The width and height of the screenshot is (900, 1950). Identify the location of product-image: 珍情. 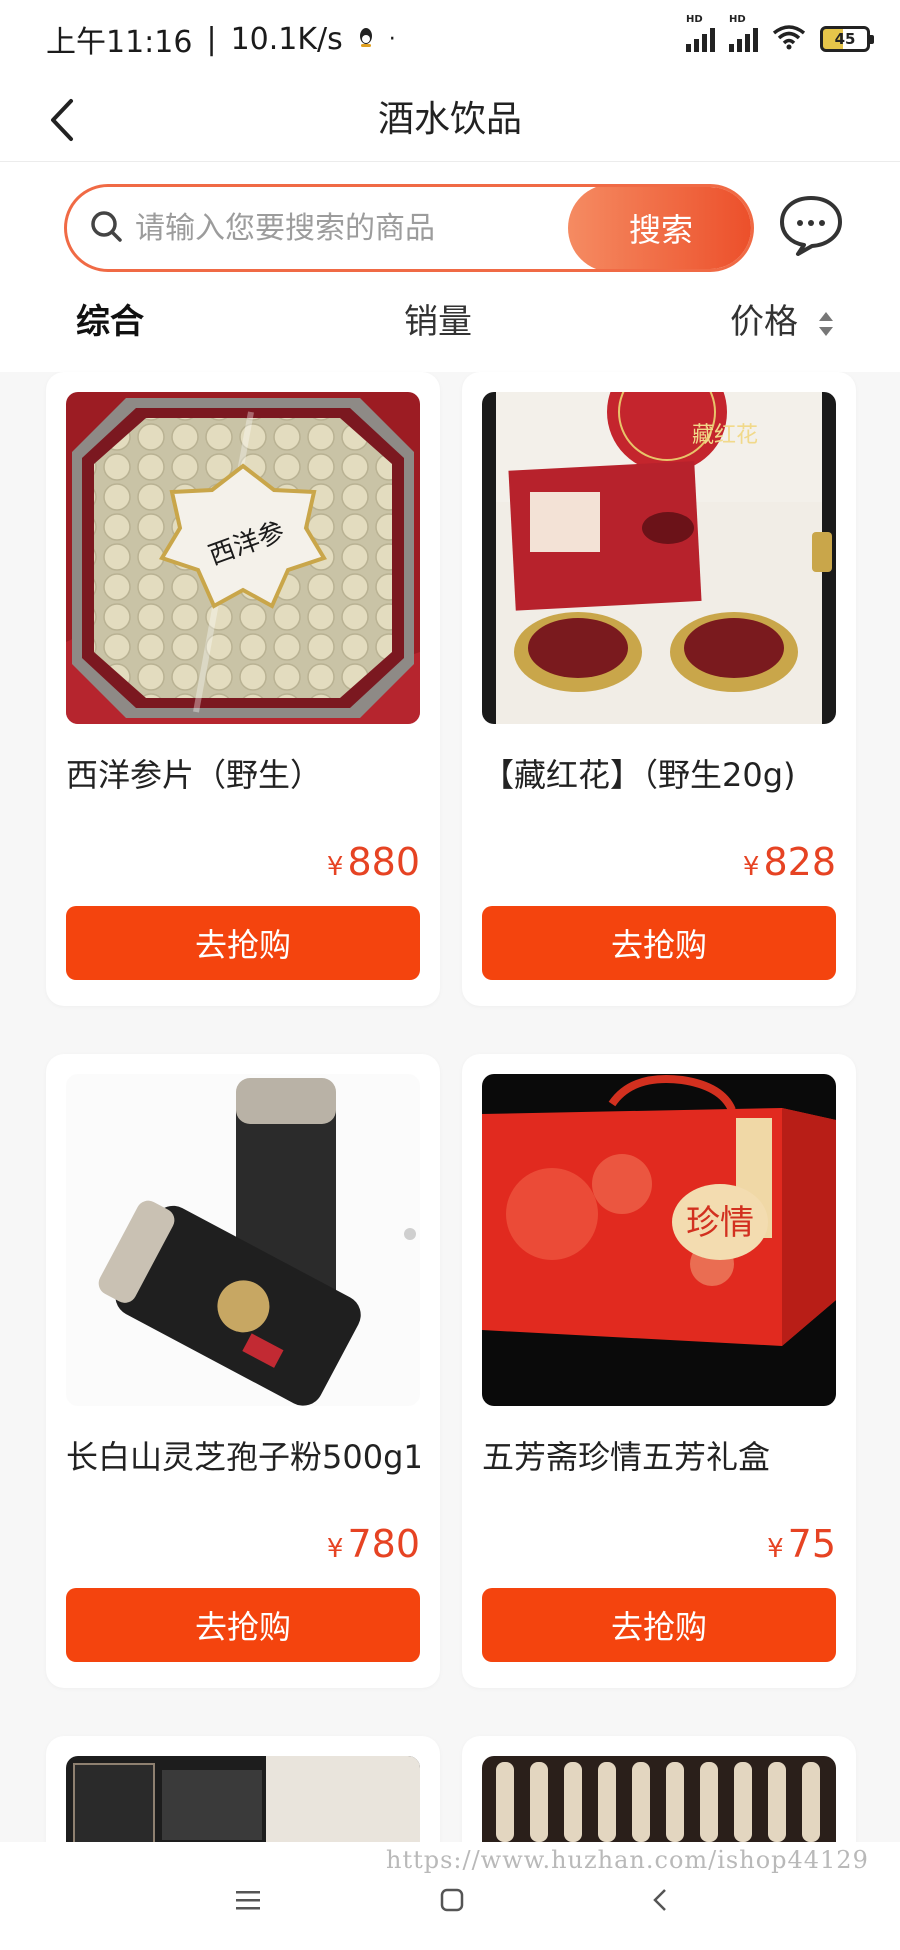
(659, 1240).